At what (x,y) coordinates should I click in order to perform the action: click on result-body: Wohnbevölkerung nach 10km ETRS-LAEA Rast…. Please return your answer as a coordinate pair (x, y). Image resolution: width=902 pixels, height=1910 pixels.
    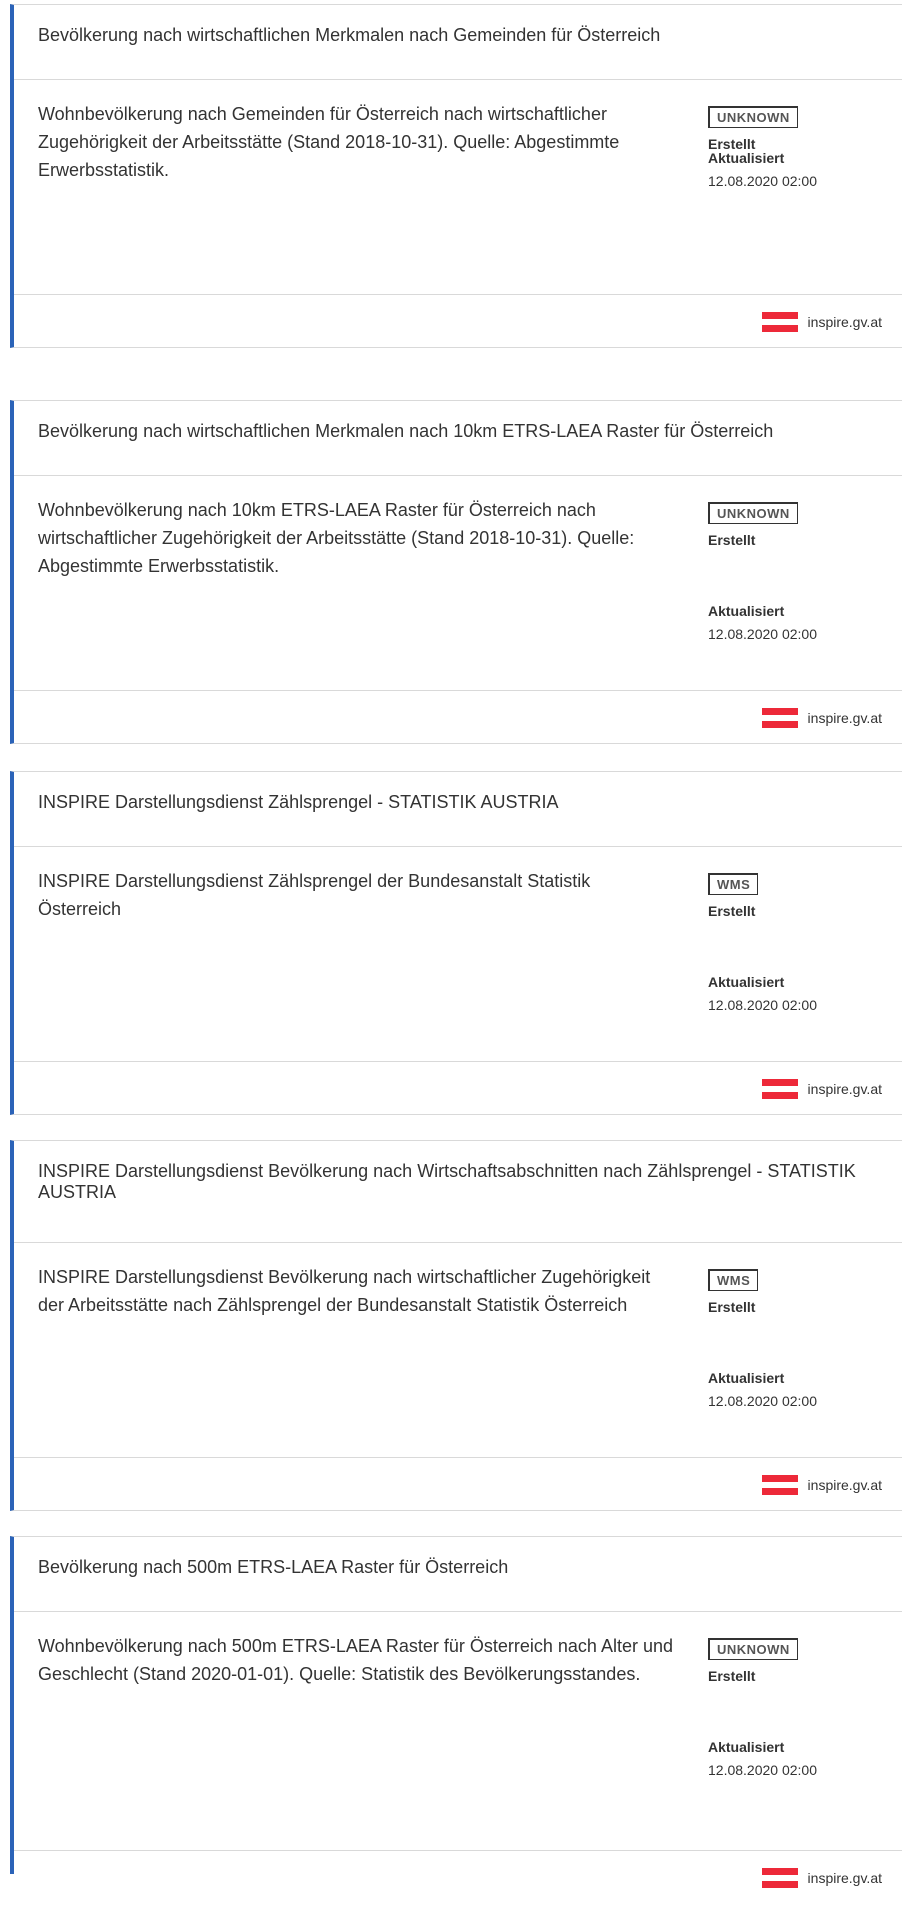
    Looking at the image, I should click on (458, 584).